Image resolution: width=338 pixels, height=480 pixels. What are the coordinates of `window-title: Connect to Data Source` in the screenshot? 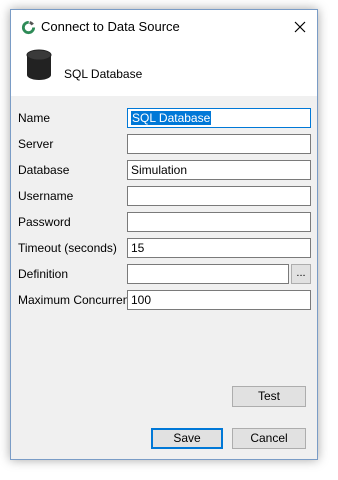 It's located at (110, 26).